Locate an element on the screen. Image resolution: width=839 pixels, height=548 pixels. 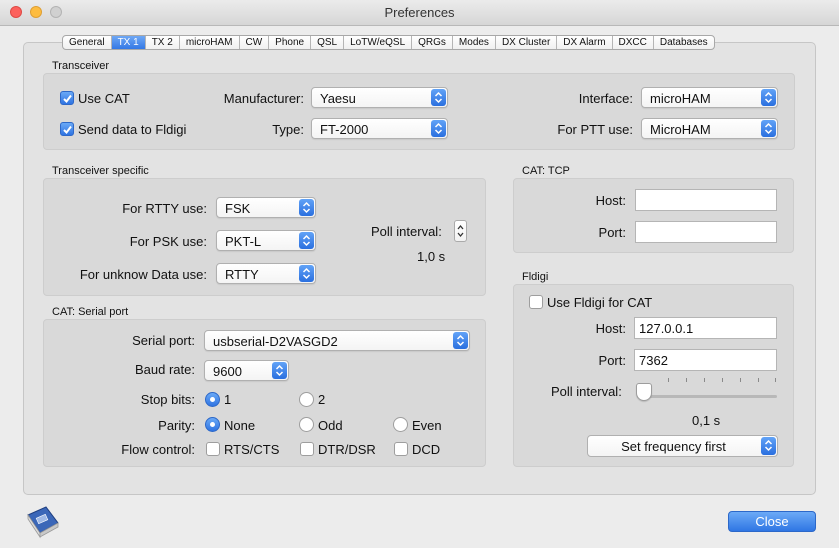
rtty-select: FSK is located at coordinates (266, 207).